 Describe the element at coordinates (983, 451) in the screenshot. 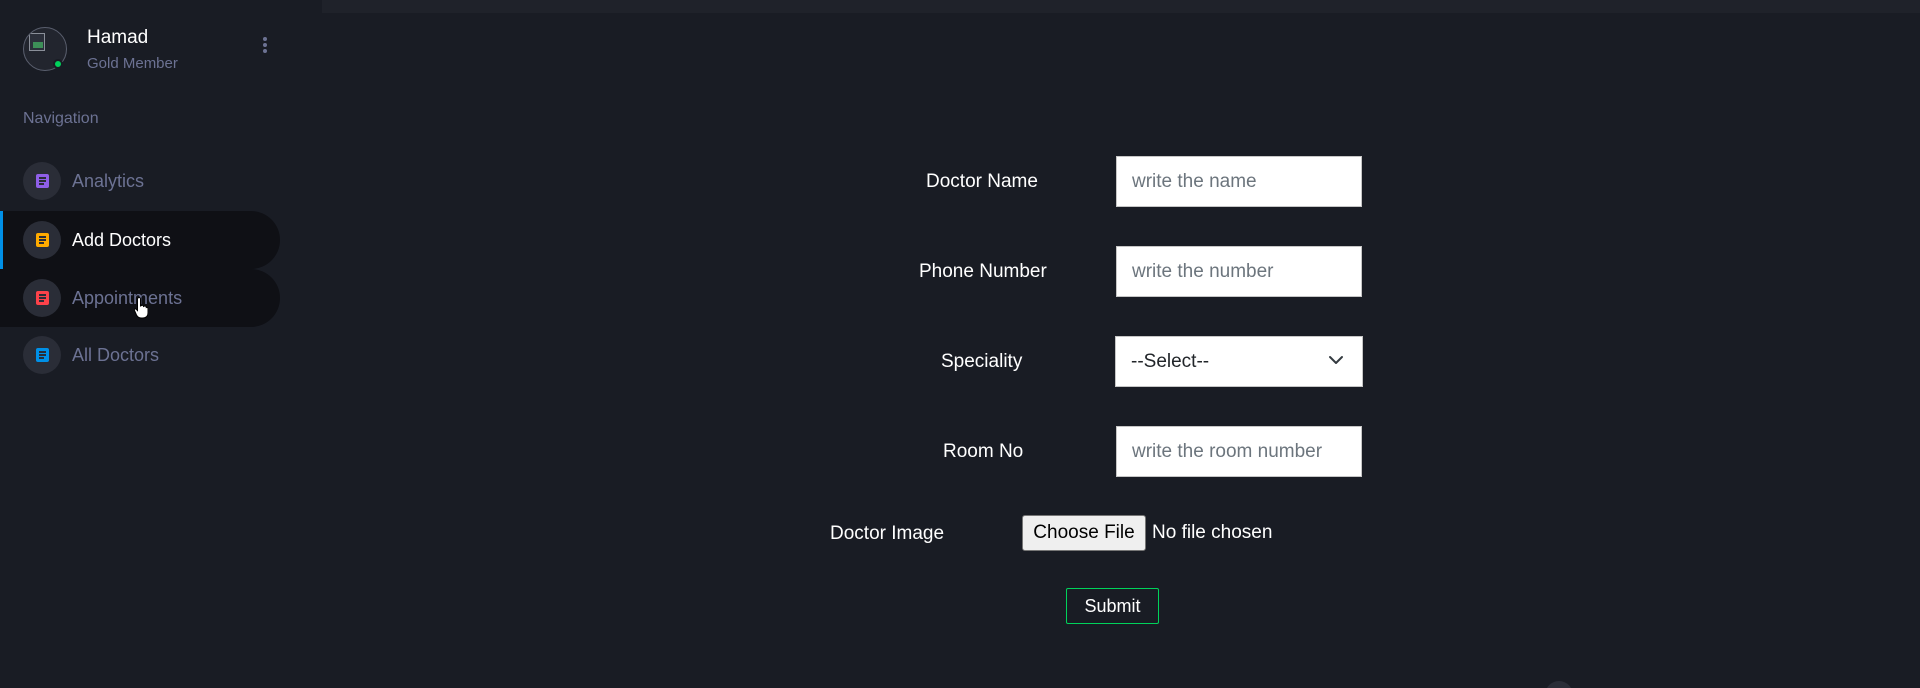

I see `room-no-label: Room No` at that location.